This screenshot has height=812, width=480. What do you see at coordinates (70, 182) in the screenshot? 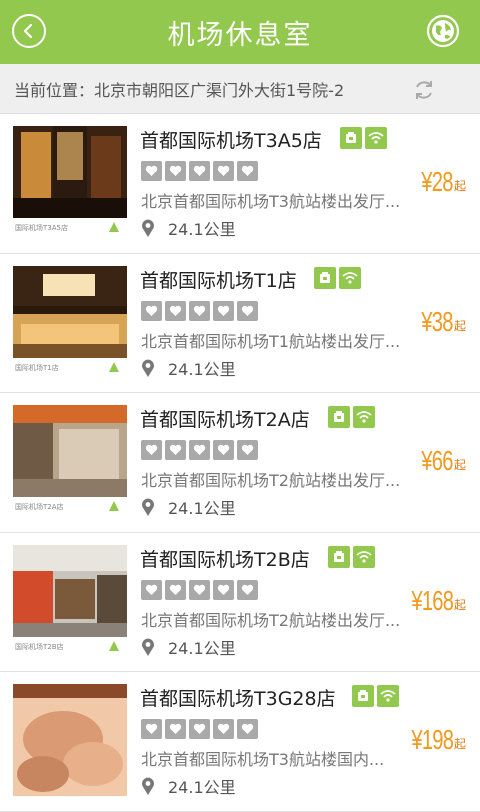
I see `lounge-thumbnail: 国际机场T3A5店` at bounding box center [70, 182].